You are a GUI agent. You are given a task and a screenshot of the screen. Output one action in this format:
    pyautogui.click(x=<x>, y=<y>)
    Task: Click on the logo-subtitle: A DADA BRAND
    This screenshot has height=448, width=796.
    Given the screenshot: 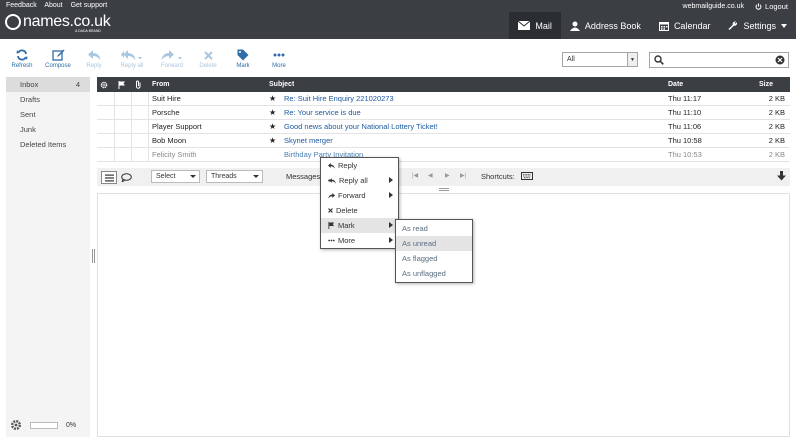 What is the action you would take?
    pyautogui.click(x=88, y=31)
    